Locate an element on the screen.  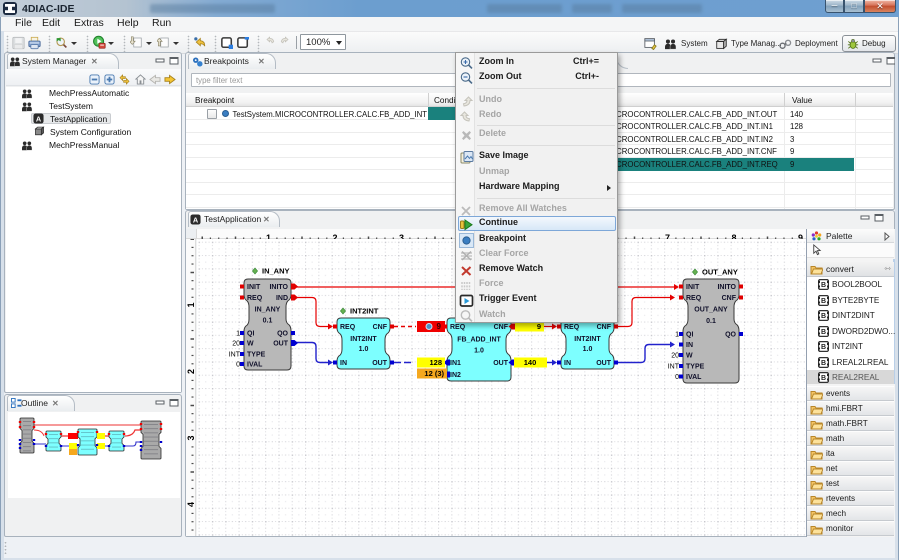
svg-text: 12 (3) is located at coordinates (434, 373).